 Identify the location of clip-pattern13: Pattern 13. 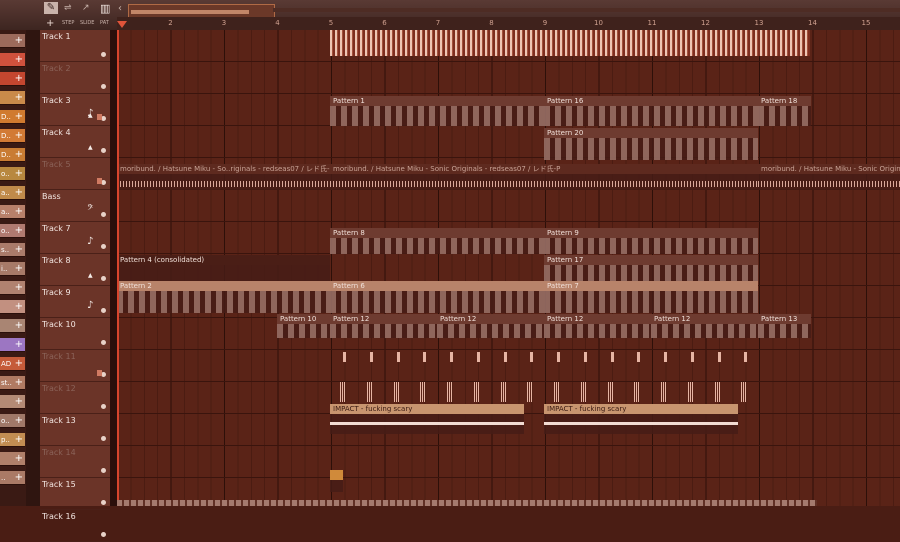
(784, 326).